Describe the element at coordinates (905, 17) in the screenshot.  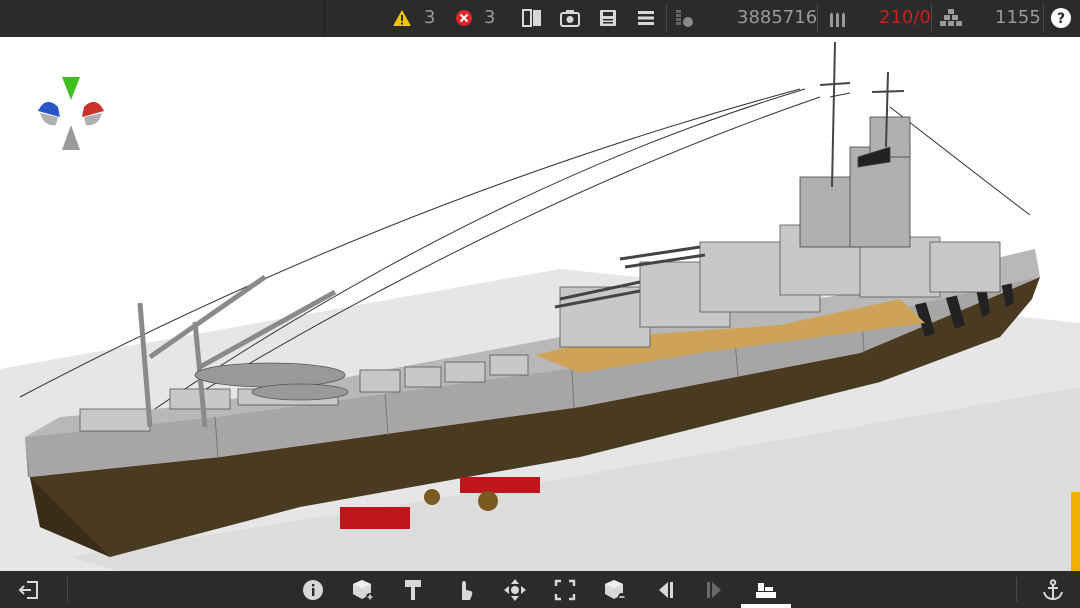
I see `ammo-value: 210/0` at that location.